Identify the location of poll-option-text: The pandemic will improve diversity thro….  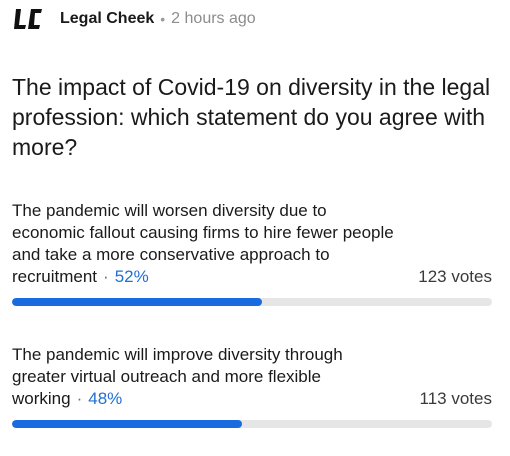
(202, 377).